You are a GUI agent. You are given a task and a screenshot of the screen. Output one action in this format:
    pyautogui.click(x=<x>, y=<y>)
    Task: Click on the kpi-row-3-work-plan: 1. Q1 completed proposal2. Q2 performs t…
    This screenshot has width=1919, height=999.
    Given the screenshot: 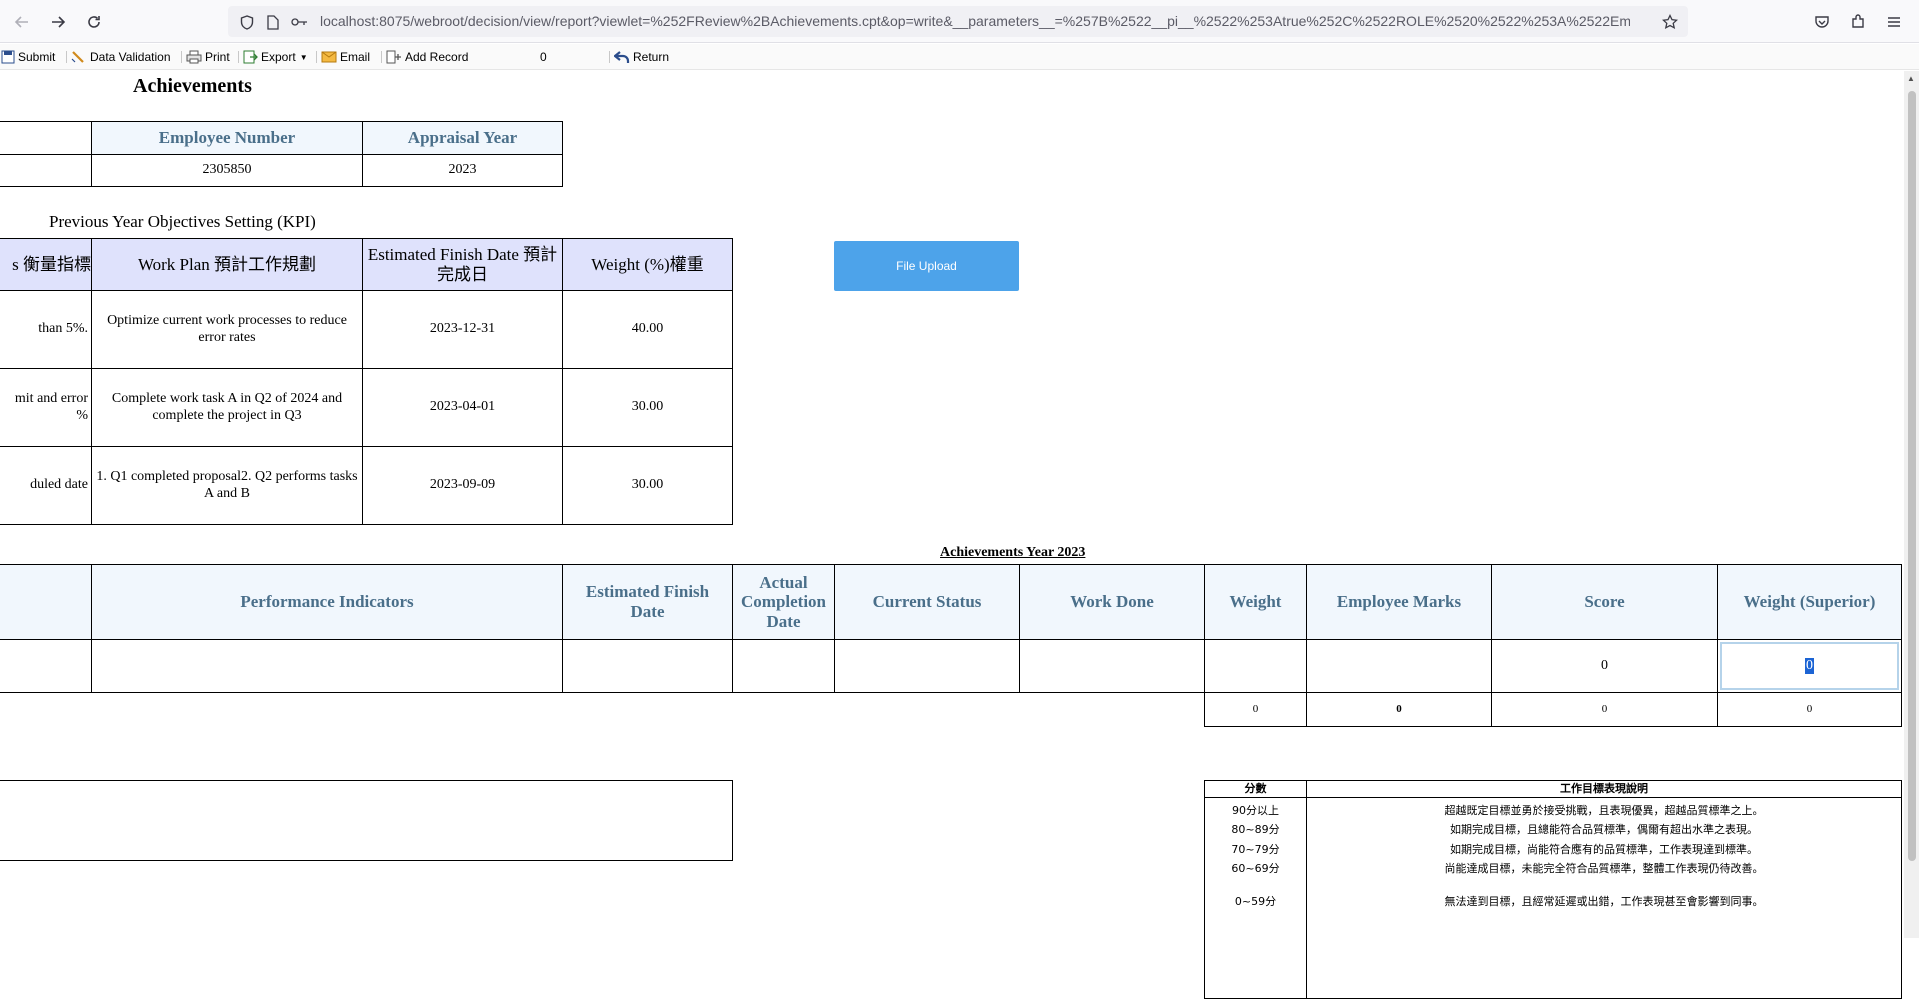 What is the action you would take?
    pyautogui.click(x=227, y=485)
    